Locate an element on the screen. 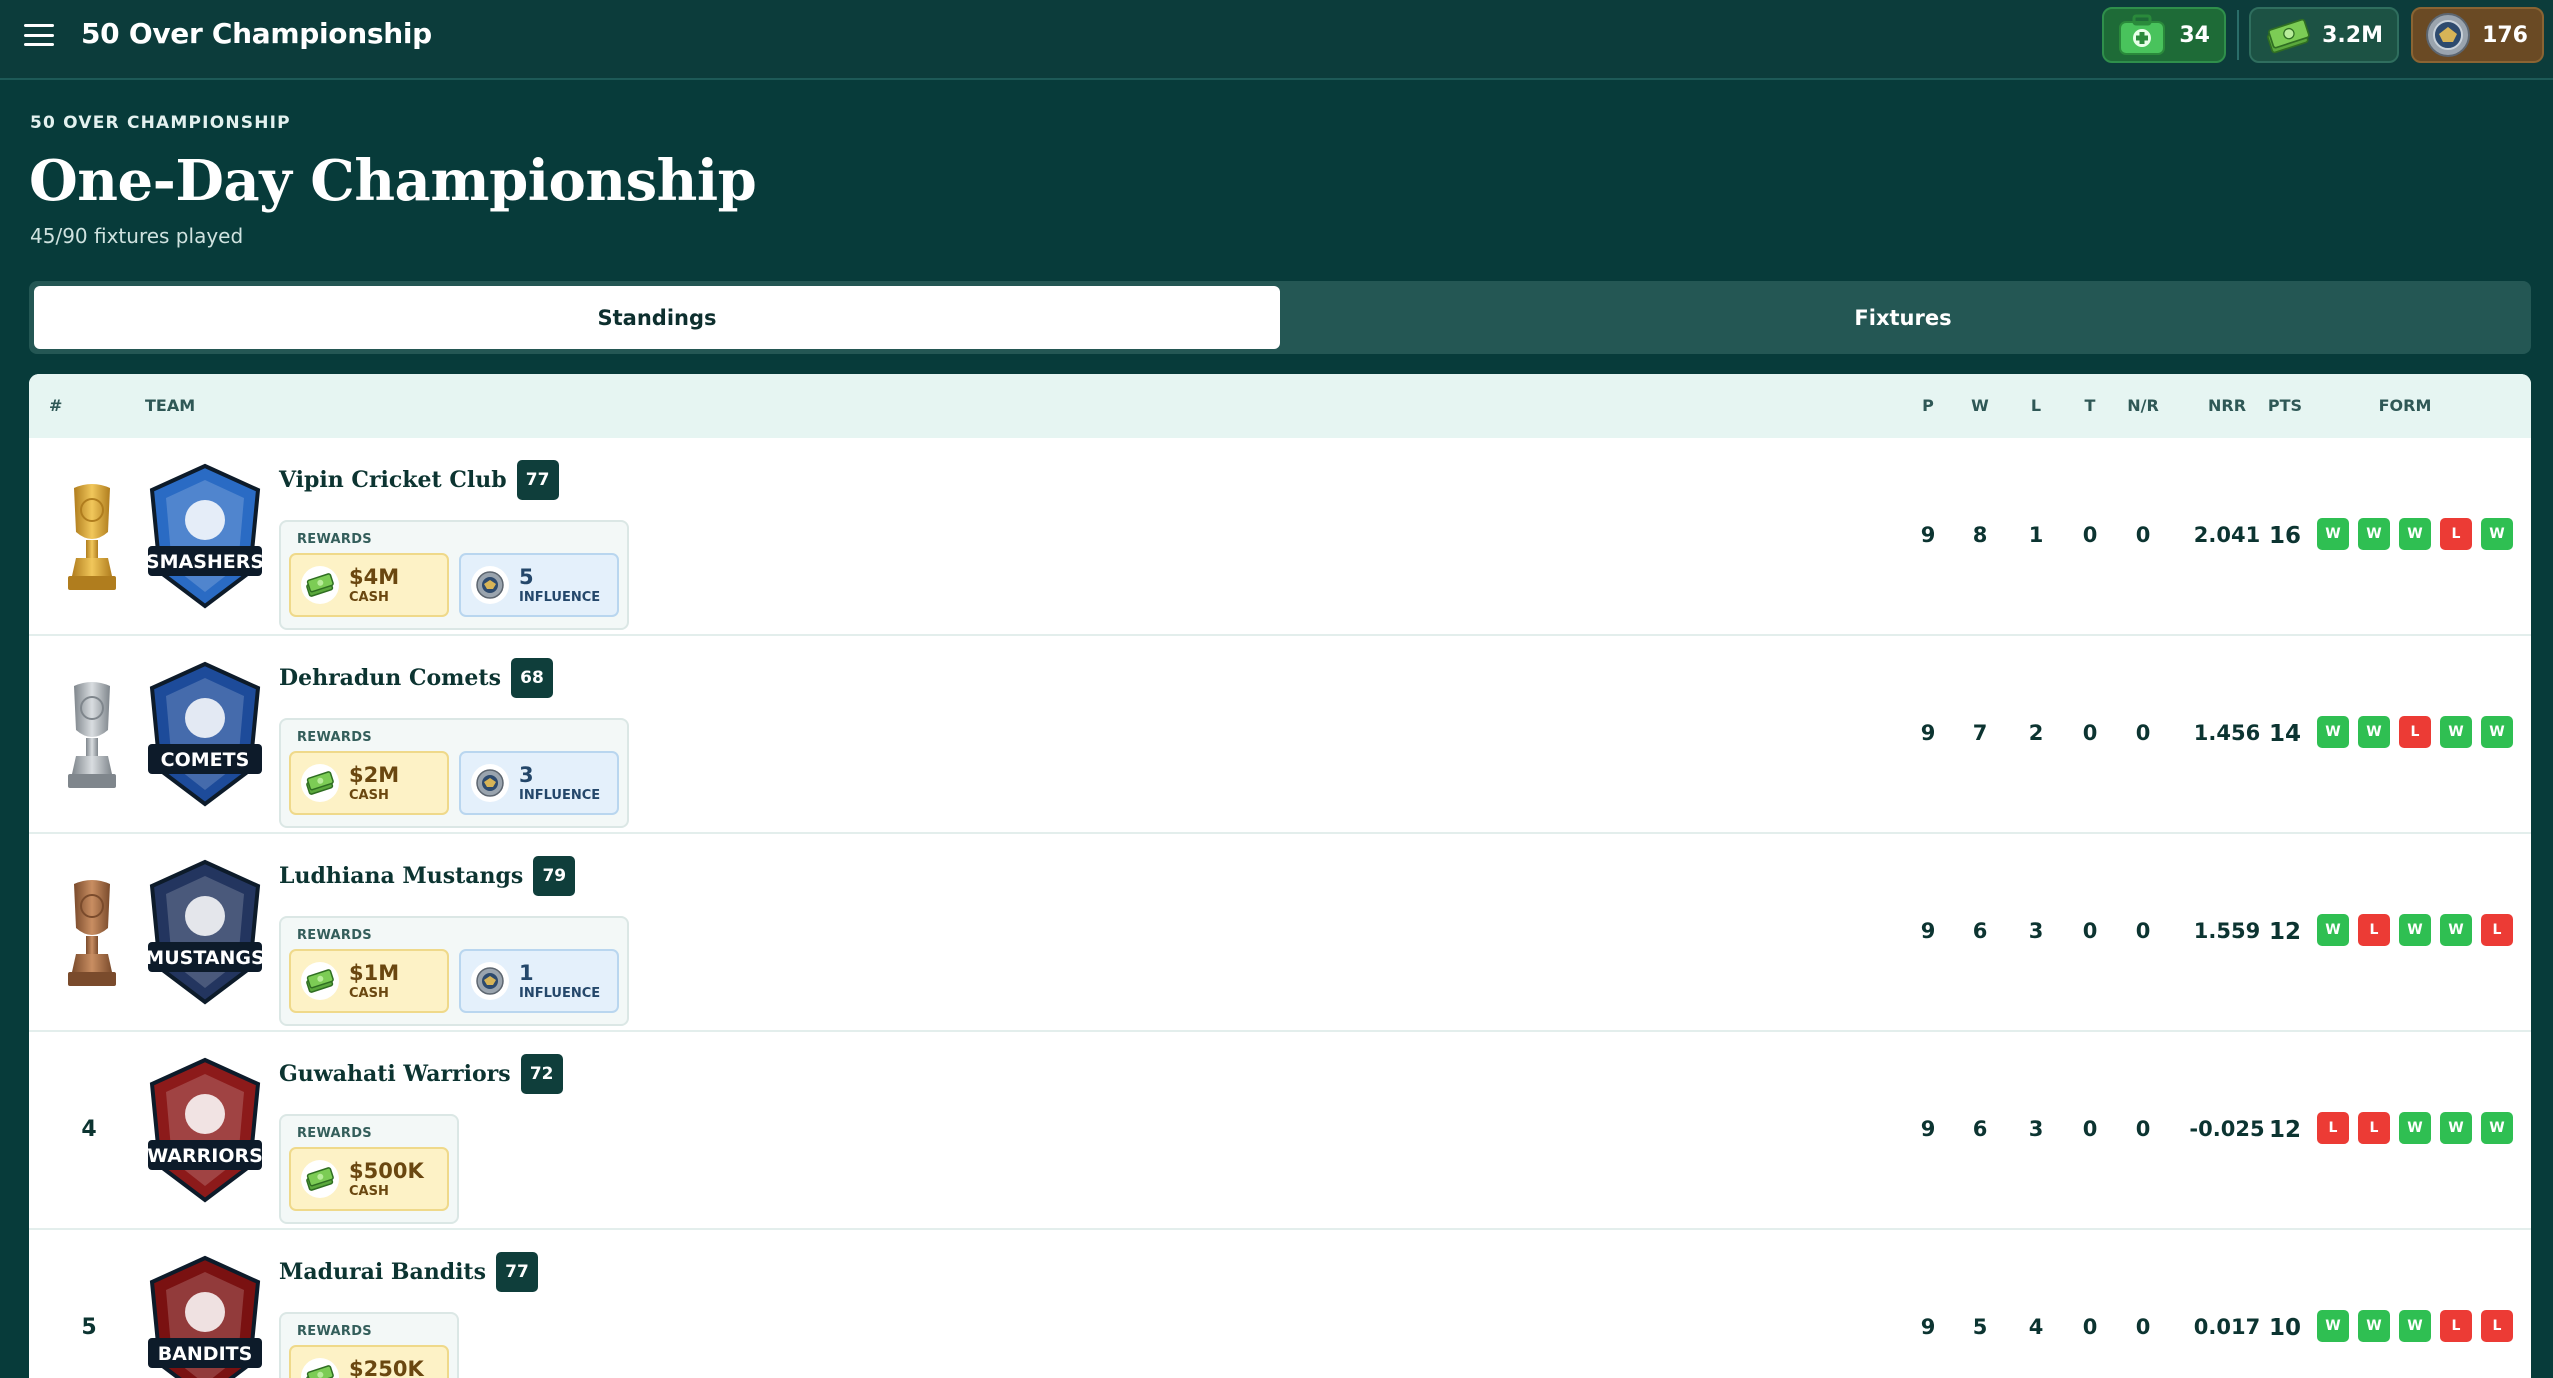 This screenshot has width=2553, height=1378. cash-reward: $1M CASH is located at coordinates (369, 981).